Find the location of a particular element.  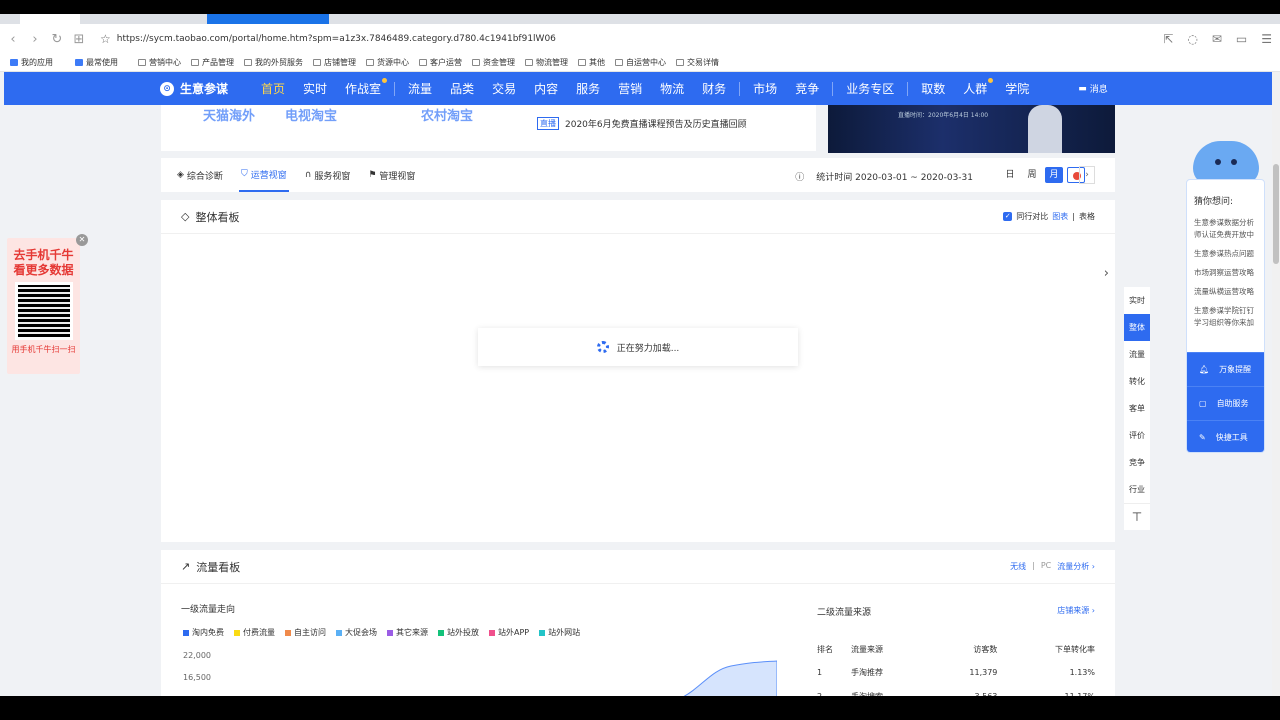

nav-finance: 财务 is located at coordinates (714, 88).